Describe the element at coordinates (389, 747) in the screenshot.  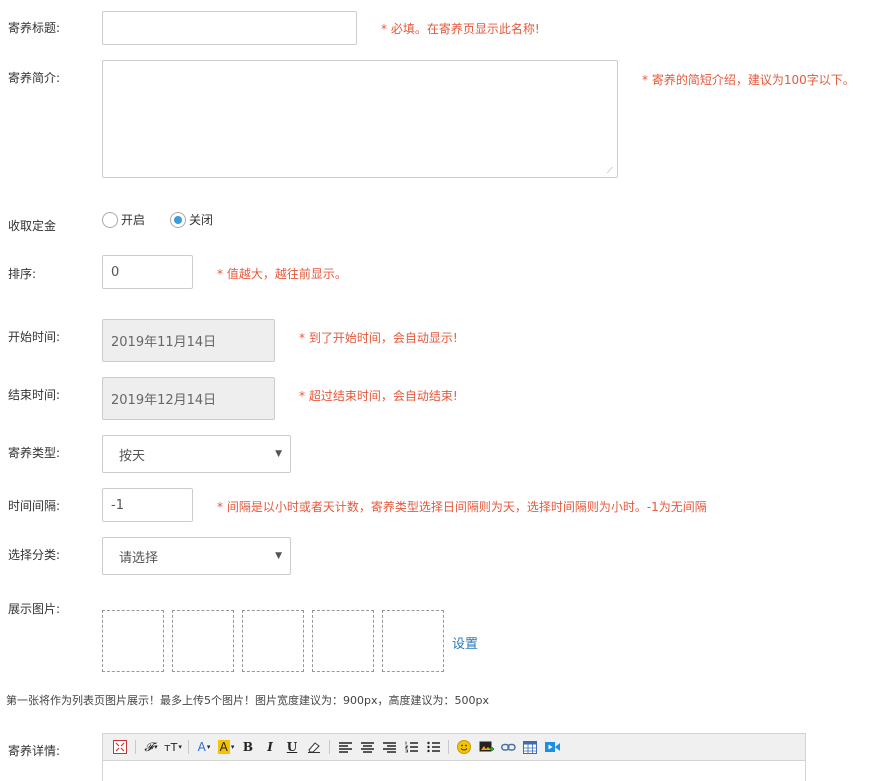
I see `align-right-icon` at that location.